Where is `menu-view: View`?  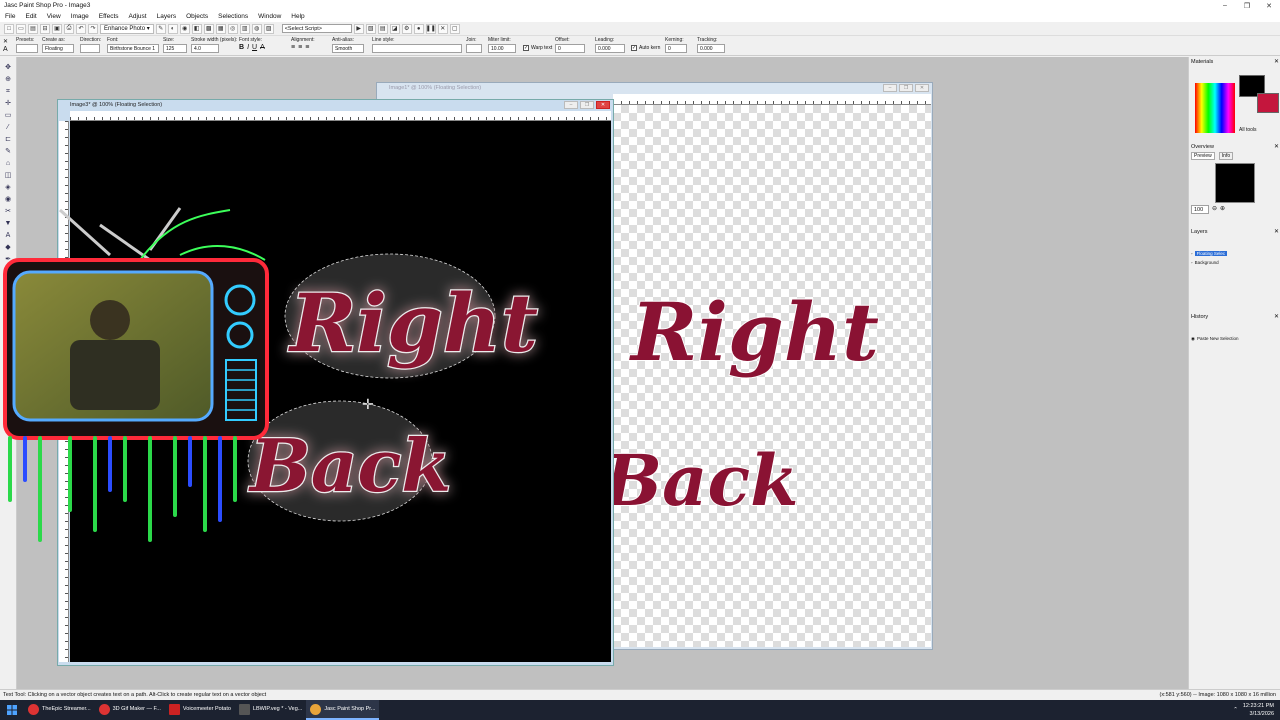
menu-view: View is located at coordinates (54, 16).